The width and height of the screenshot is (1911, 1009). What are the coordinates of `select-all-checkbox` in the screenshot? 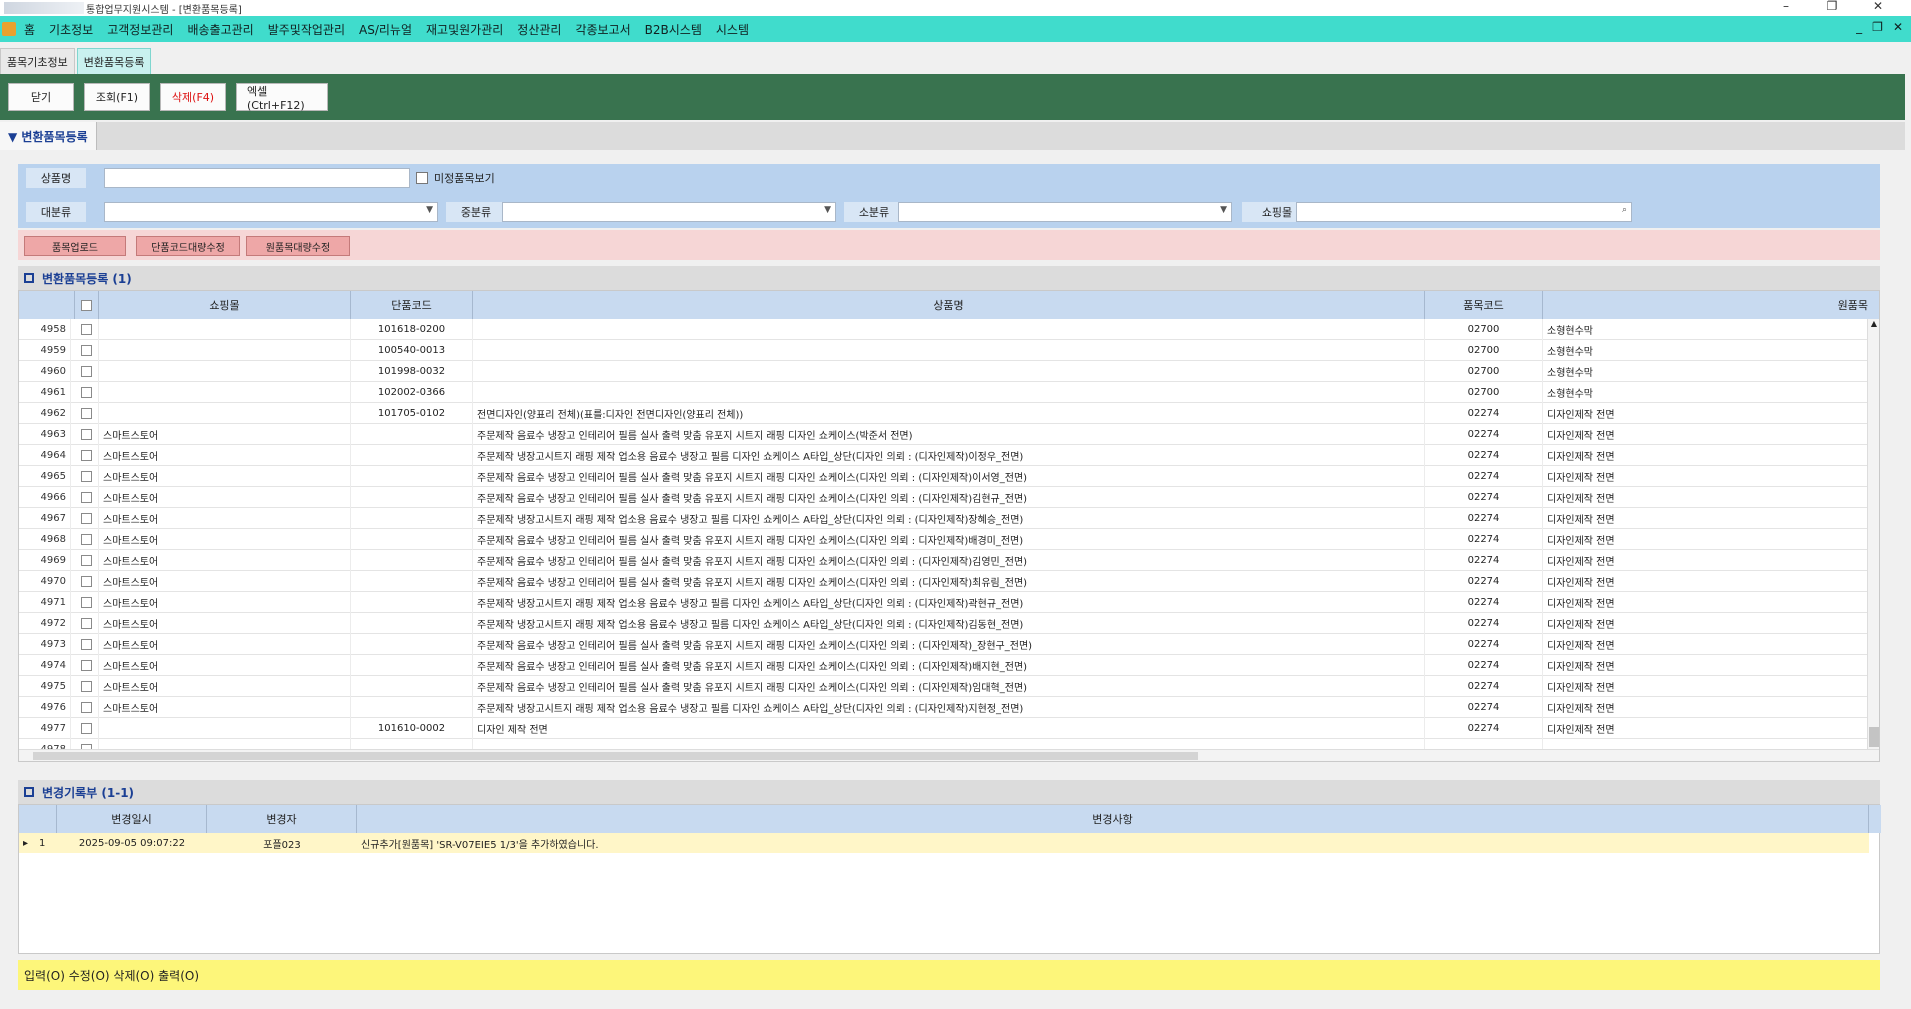 It's located at (86, 305).